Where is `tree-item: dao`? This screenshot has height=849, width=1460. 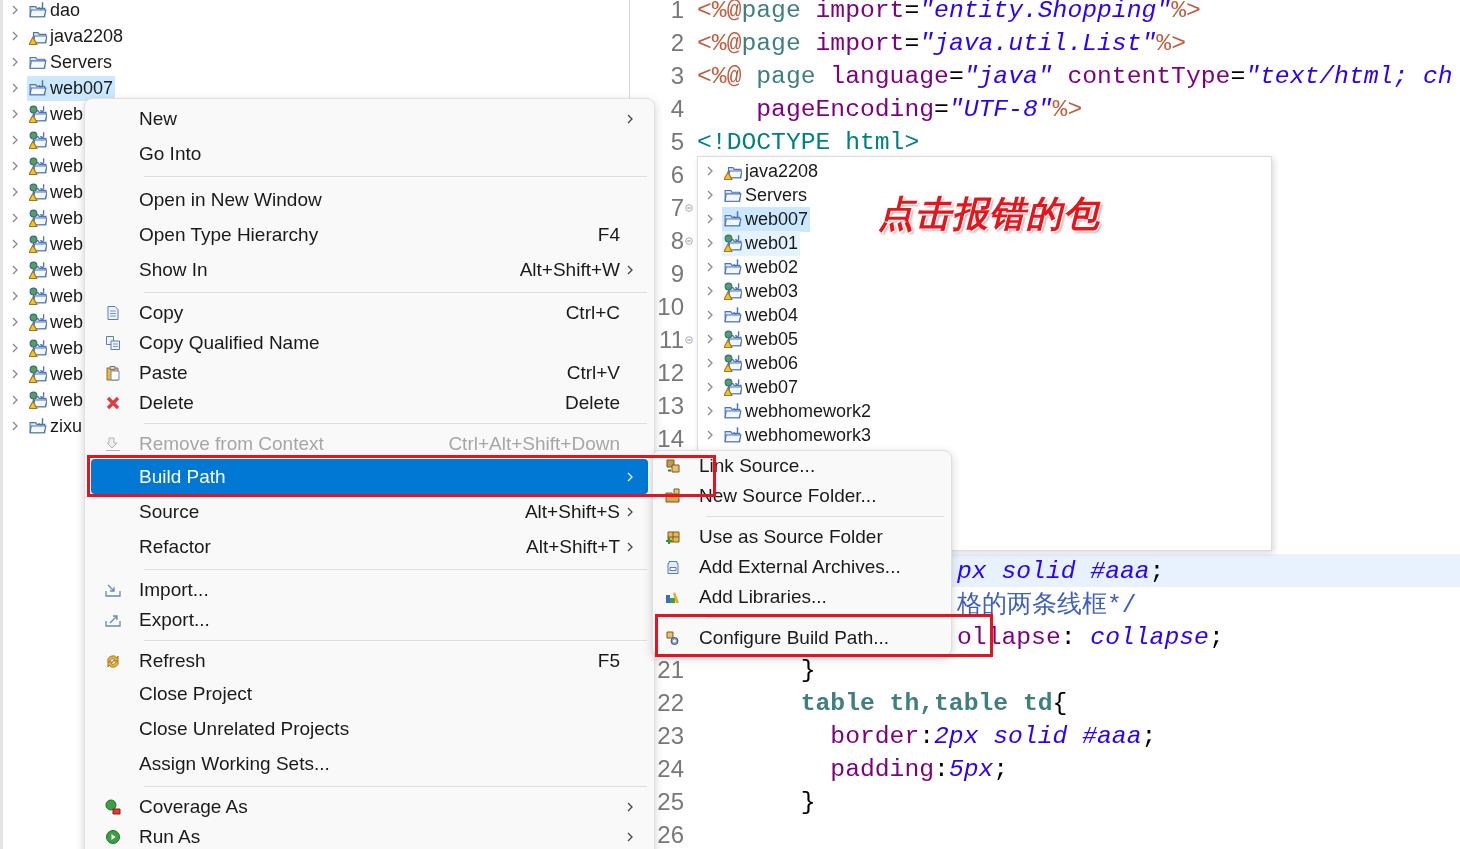 tree-item: dao is located at coordinates (55, 11).